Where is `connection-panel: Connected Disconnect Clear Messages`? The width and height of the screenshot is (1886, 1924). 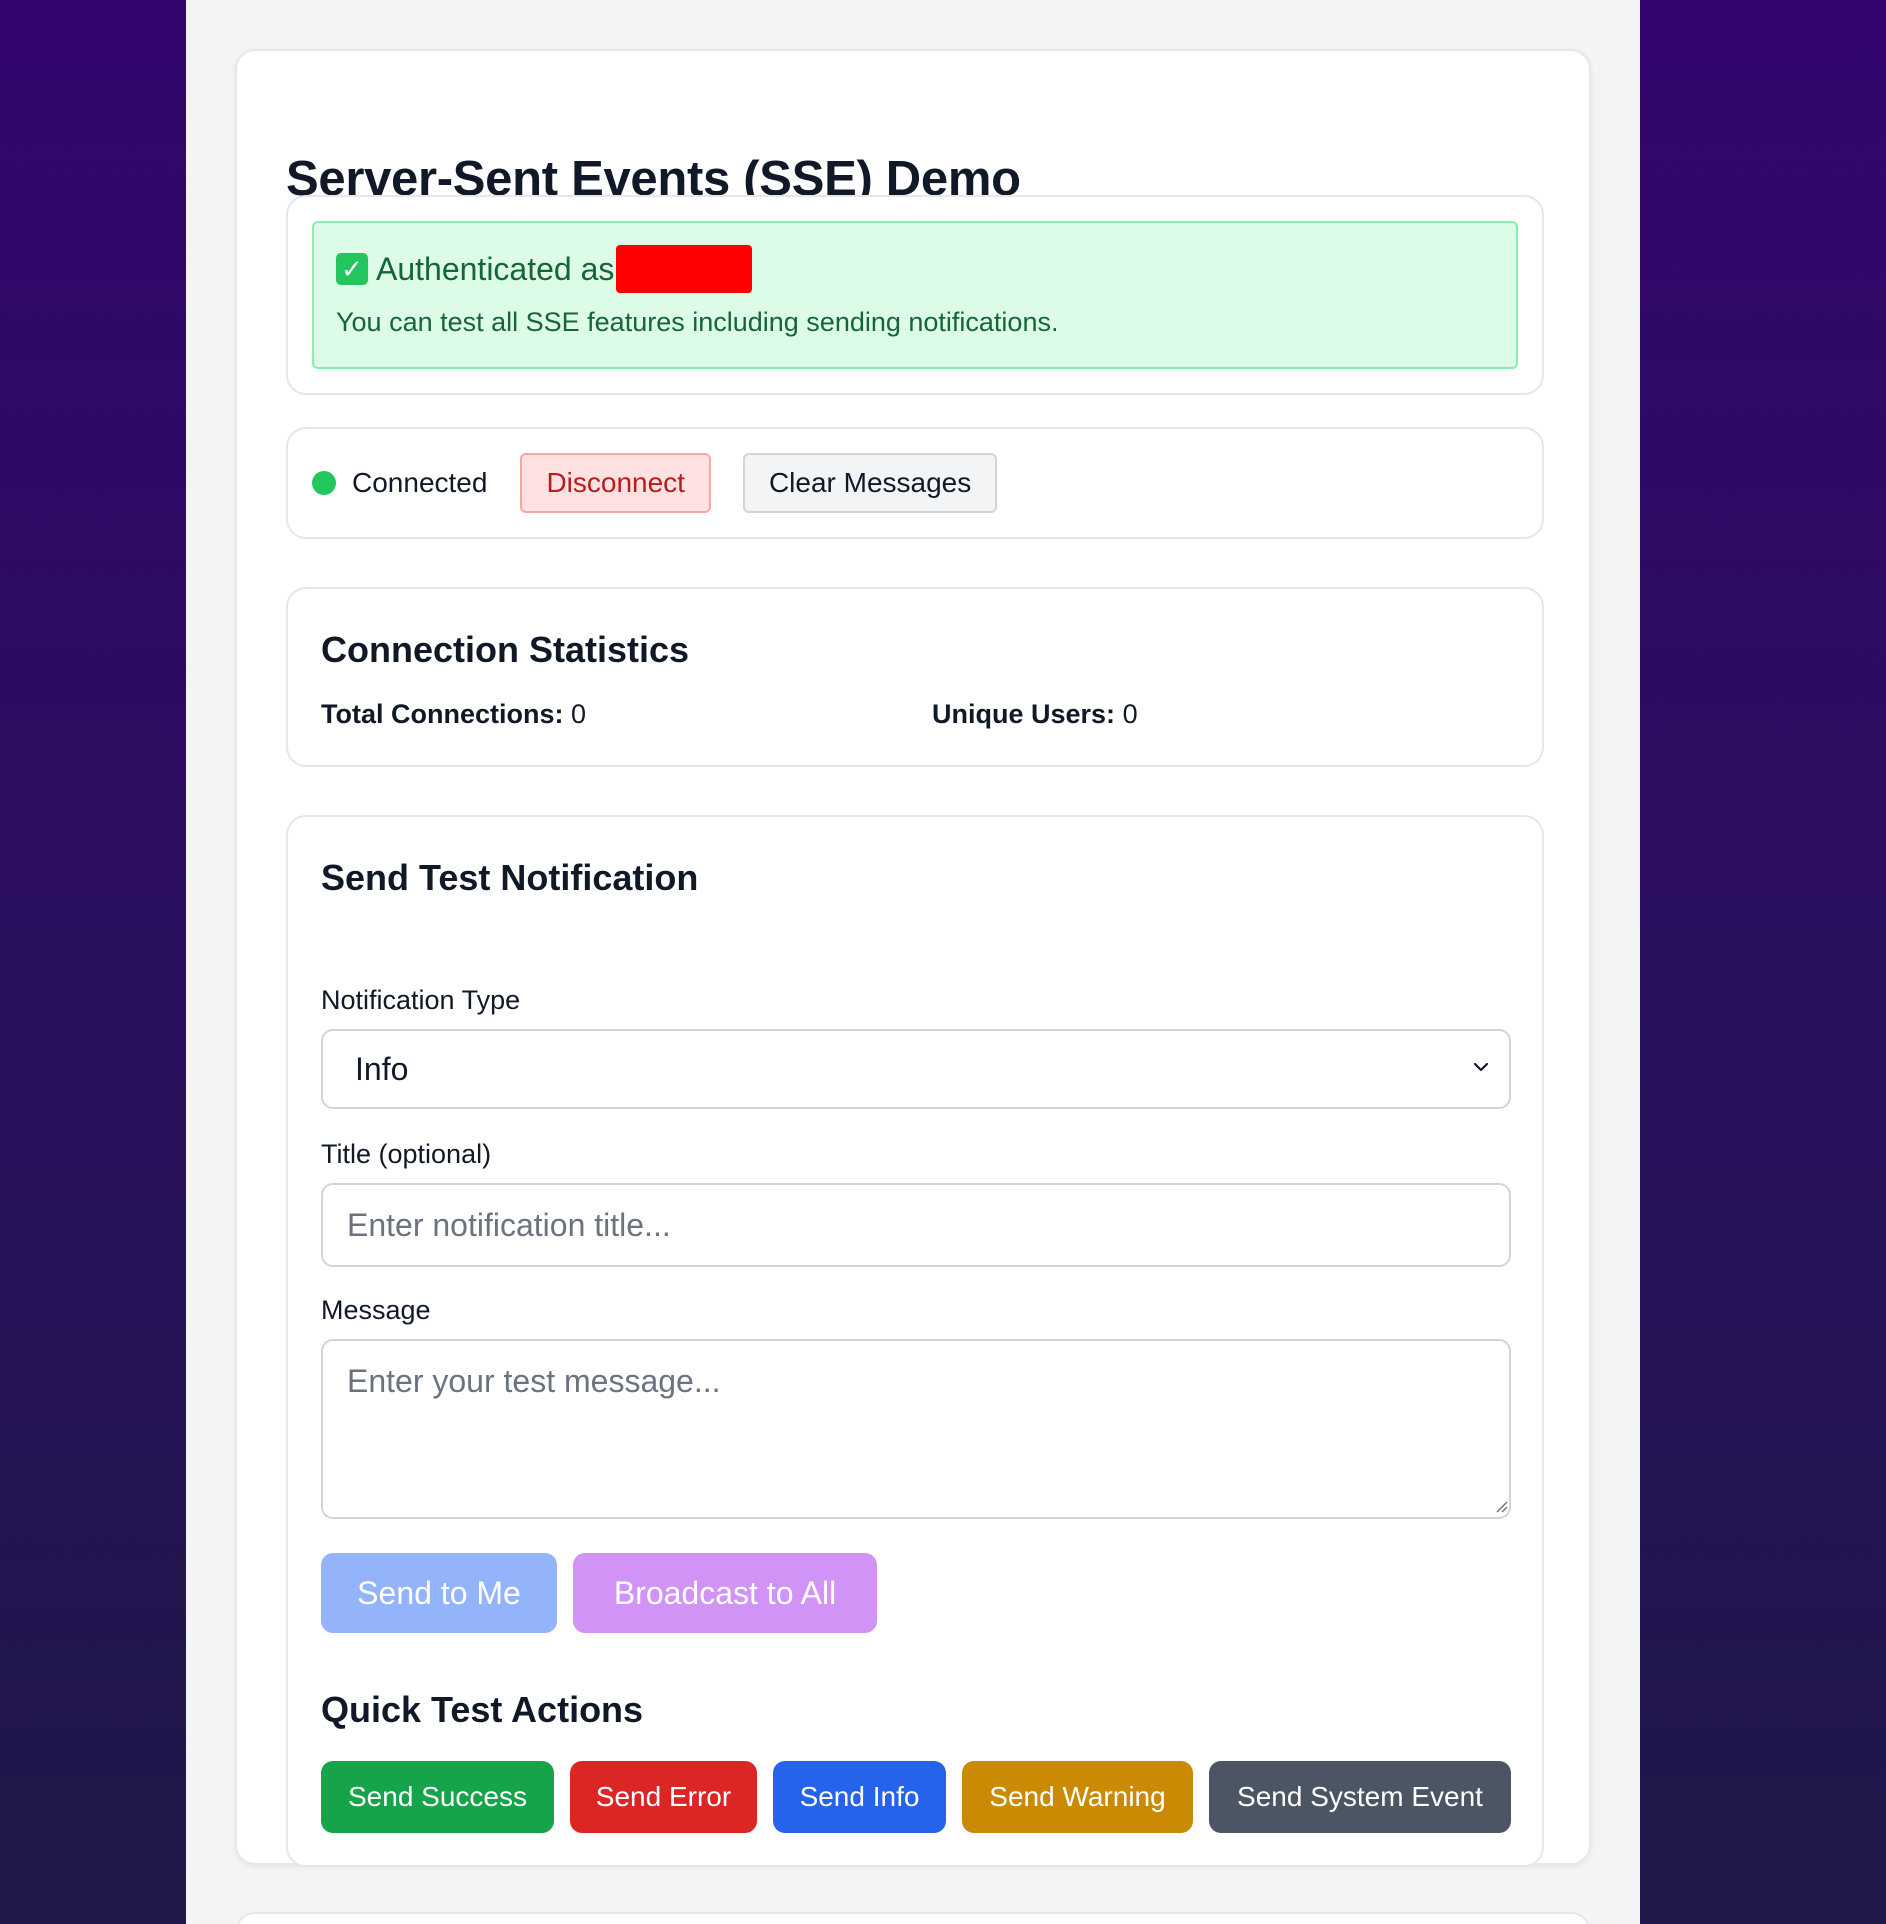
connection-panel: Connected Disconnect Clear Messages is located at coordinates (915, 483).